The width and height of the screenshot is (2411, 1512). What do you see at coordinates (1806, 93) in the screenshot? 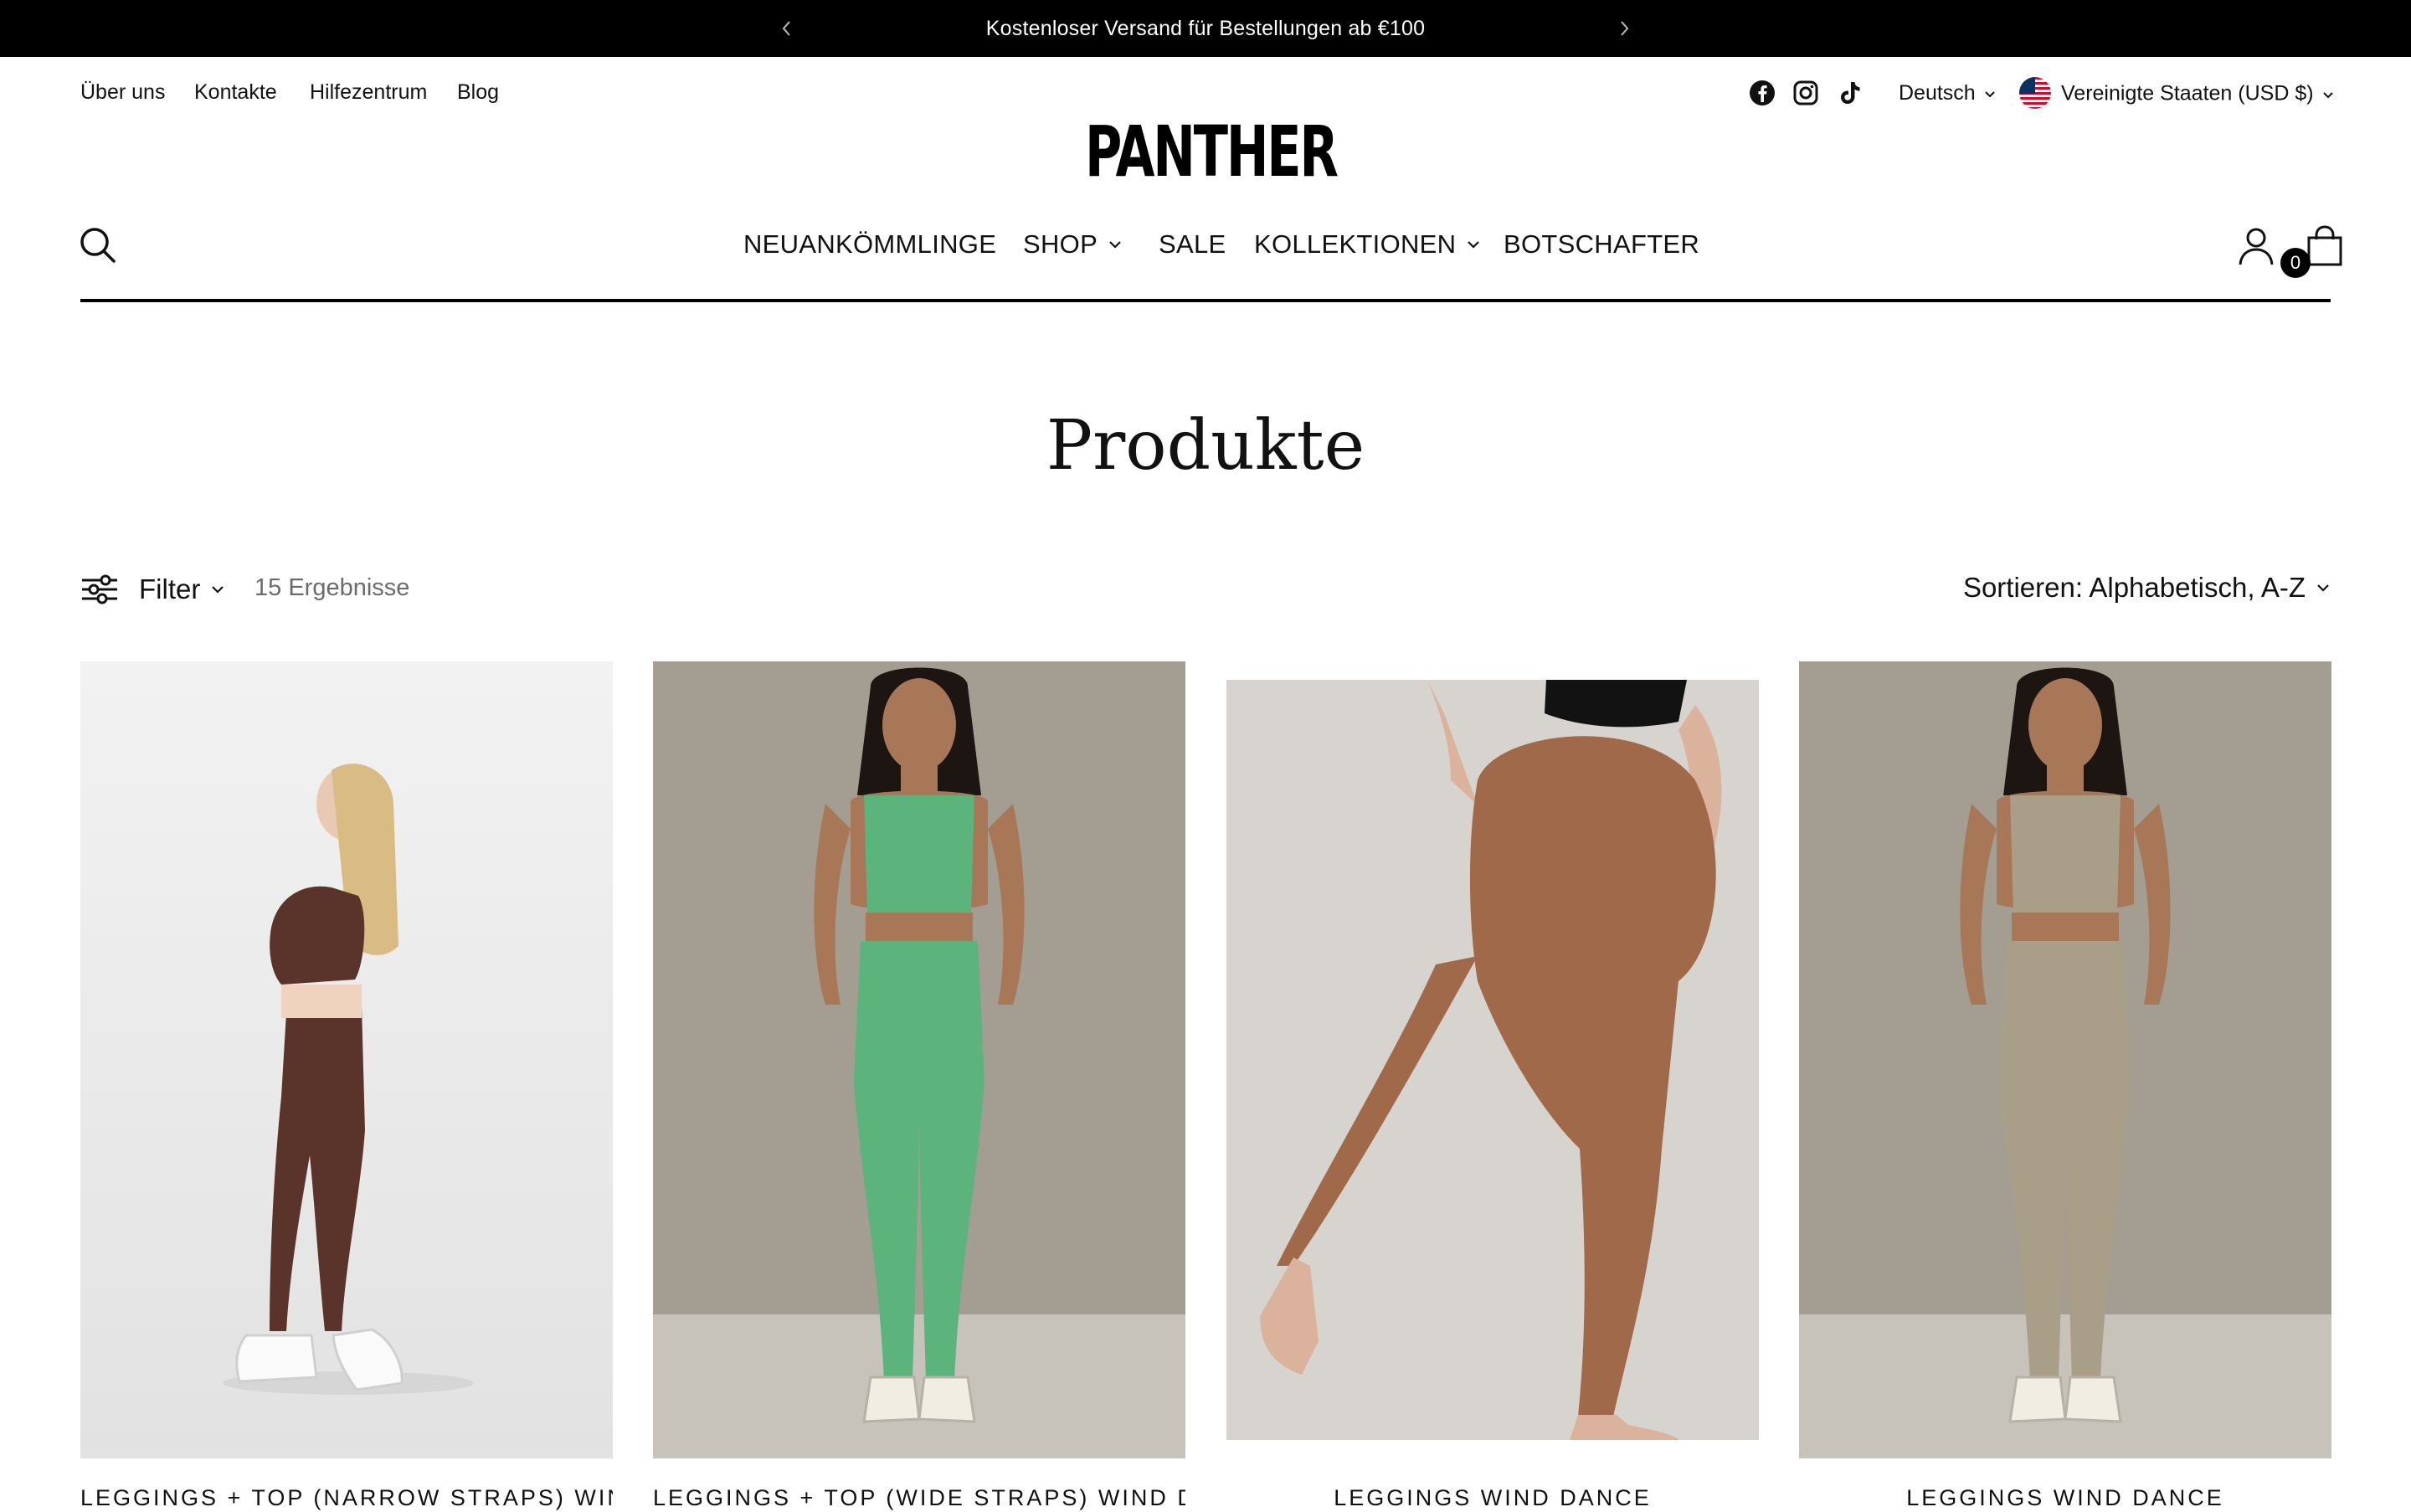
I see `instagram-icon` at bounding box center [1806, 93].